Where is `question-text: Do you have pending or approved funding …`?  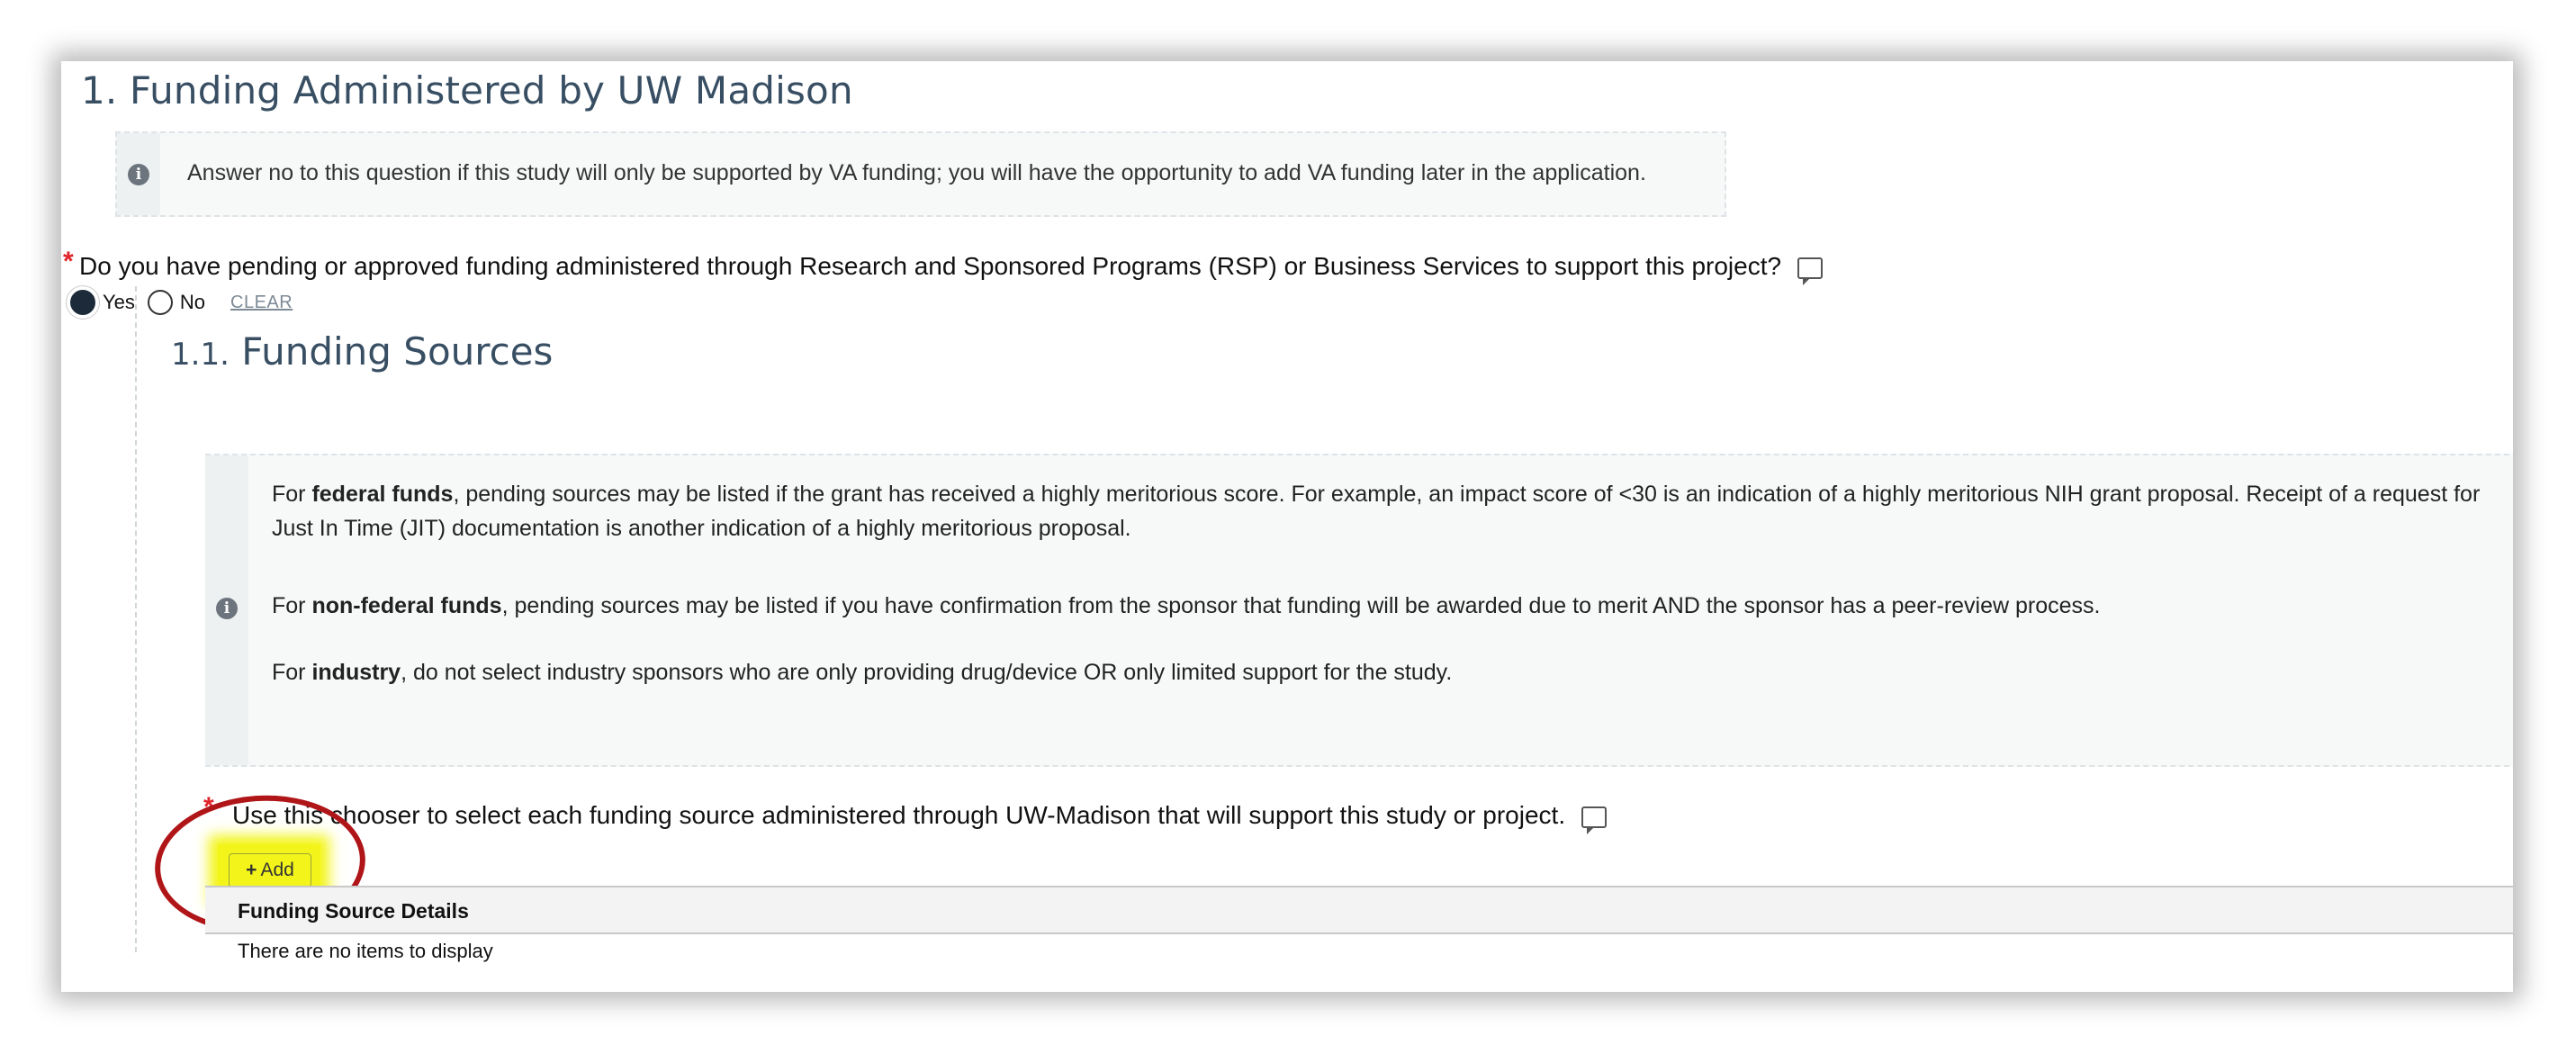
question-text: Do you have pending or approved funding … is located at coordinates (930, 266).